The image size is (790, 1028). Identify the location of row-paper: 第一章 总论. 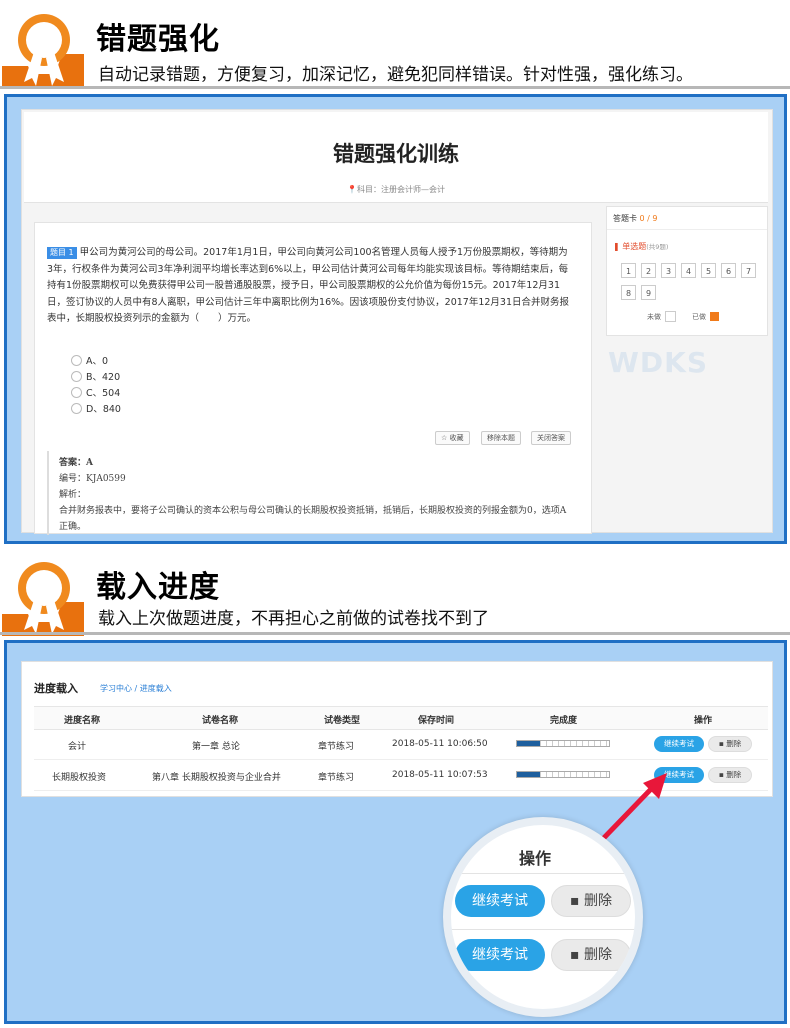
(216, 747).